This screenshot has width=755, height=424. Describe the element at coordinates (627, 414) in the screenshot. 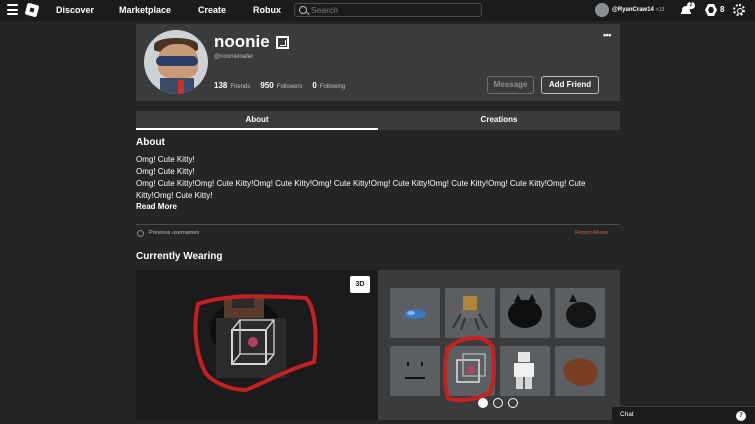

I see `chat-label: Chat` at that location.